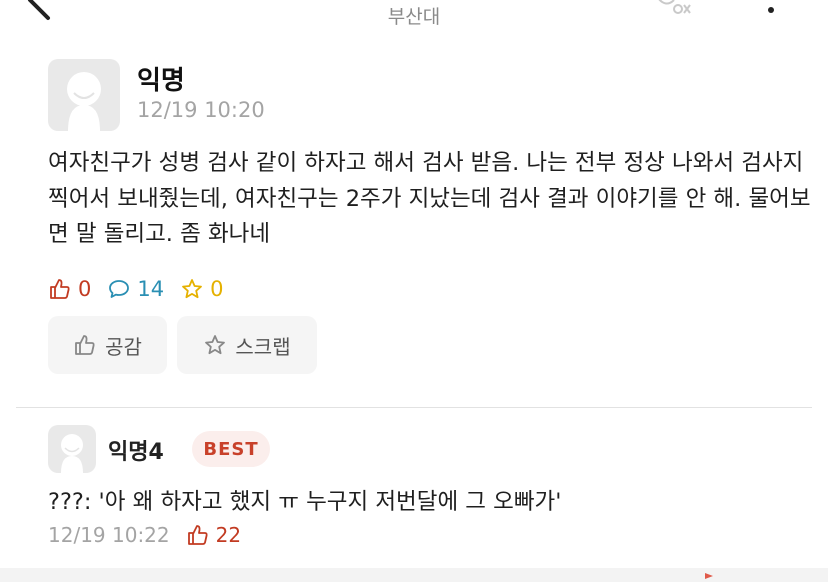 This screenshot has height=582, width=828. Describe the element at coordinates (305, 502) in the screenshot. I see `comment-content: ???: '아 왜 하자고 했지 ㅠ 누구지 저번달에 그 오빠가'` at that location.